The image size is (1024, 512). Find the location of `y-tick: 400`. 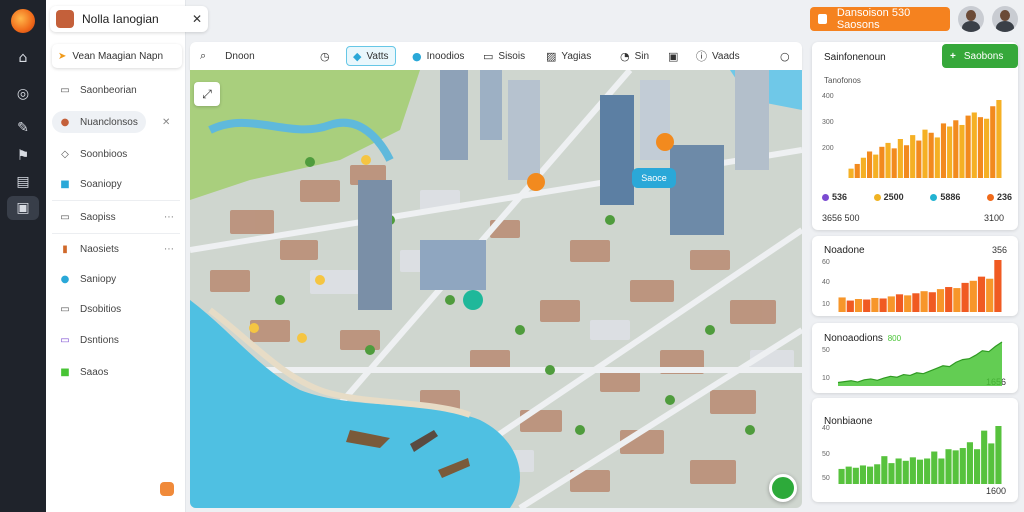

y-tick: 400 is located at coordinates (828, 96).